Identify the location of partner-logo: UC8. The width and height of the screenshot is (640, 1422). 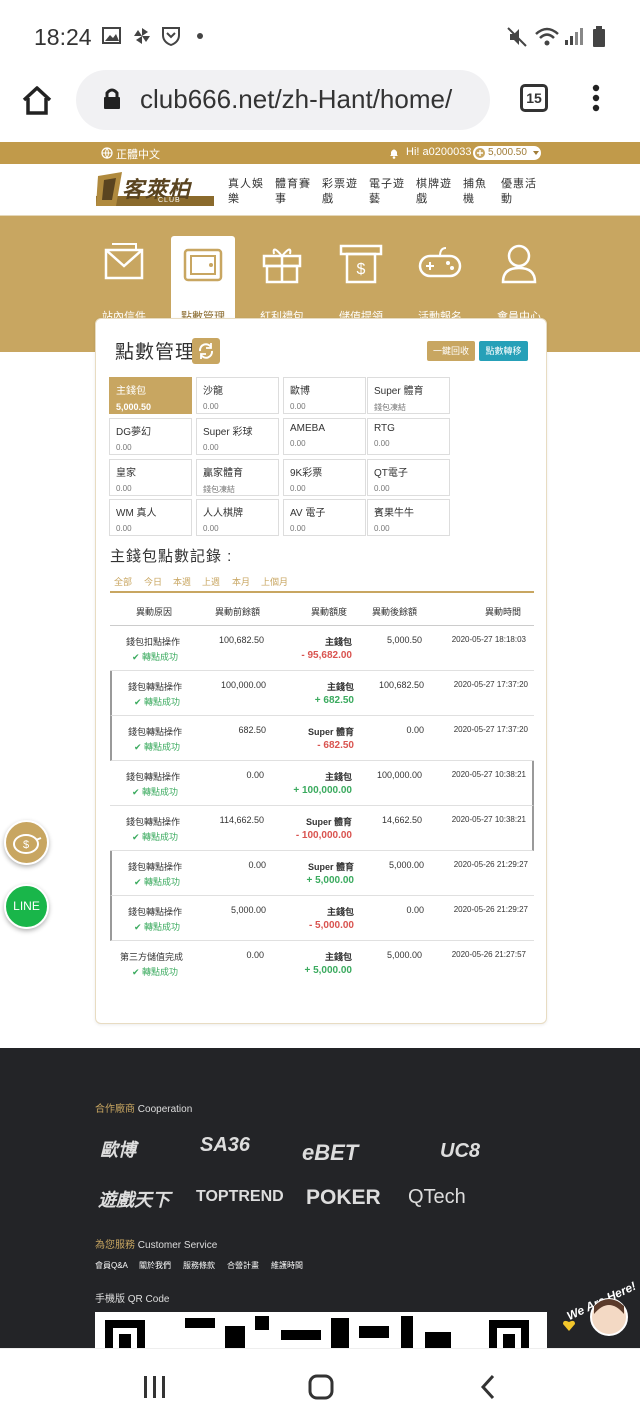
(460, 1151).